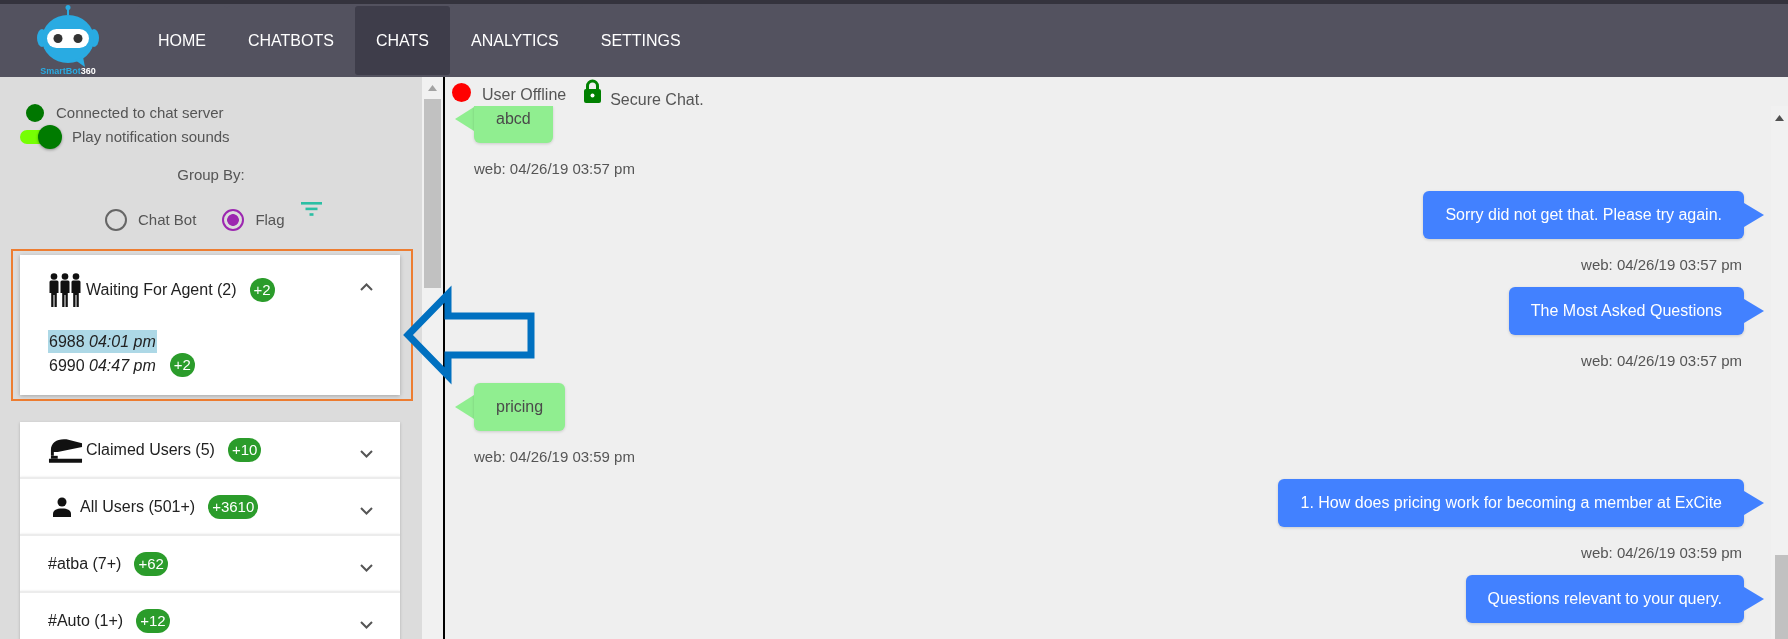 The height and width of the screenshot is (639, 1788). I want to click on group-header: Claimed Users (5) +10, so click(210, 449).